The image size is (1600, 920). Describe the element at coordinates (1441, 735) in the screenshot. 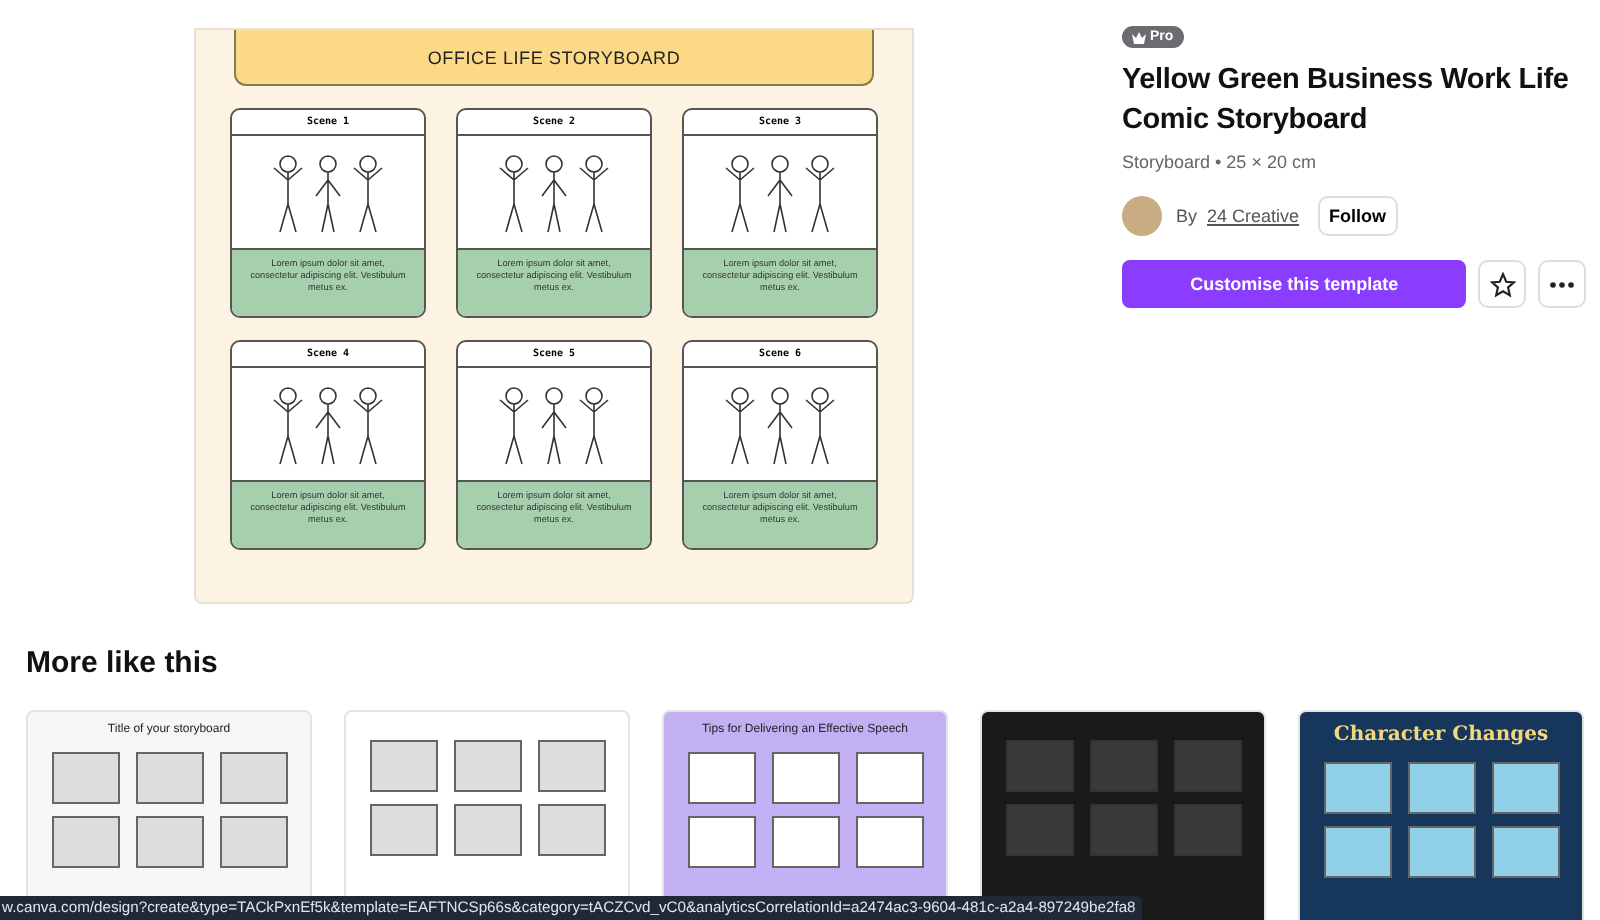

I see `thumbnail-title: Character Changes` at that location.